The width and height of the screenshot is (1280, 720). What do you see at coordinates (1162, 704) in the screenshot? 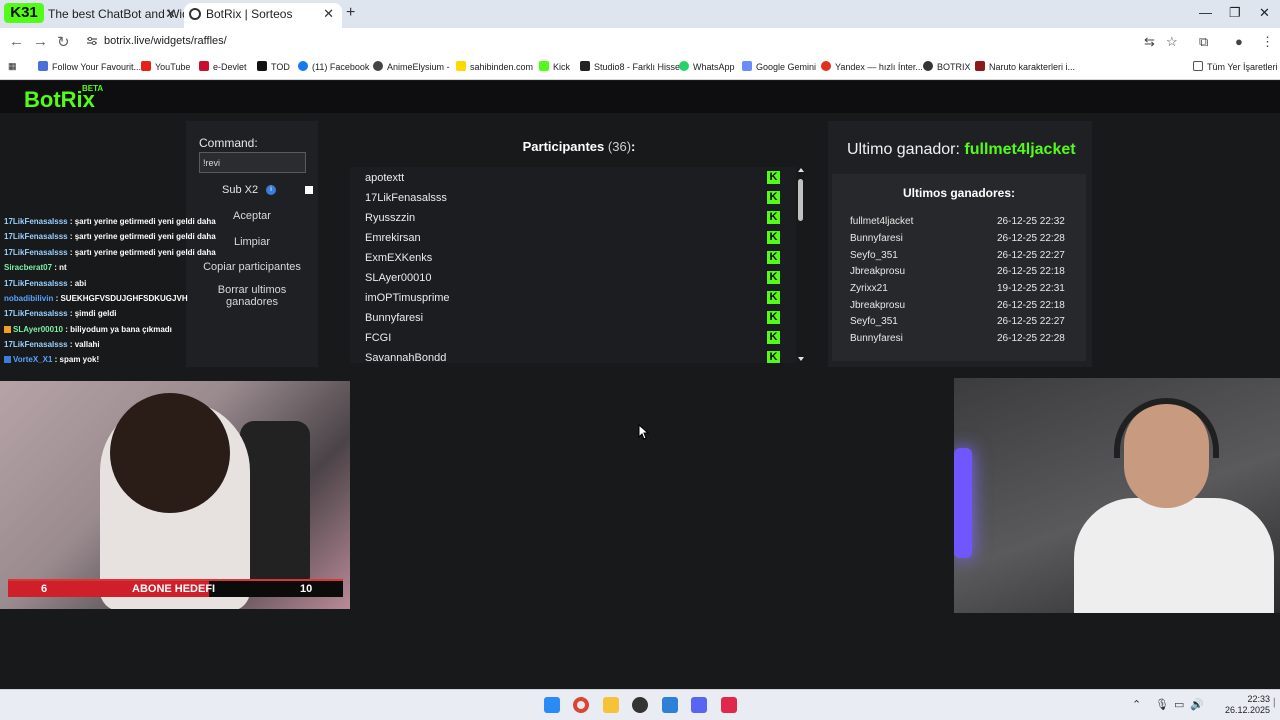
I see `microphone-icon: 🎙` at bounding box center [1162, 704].